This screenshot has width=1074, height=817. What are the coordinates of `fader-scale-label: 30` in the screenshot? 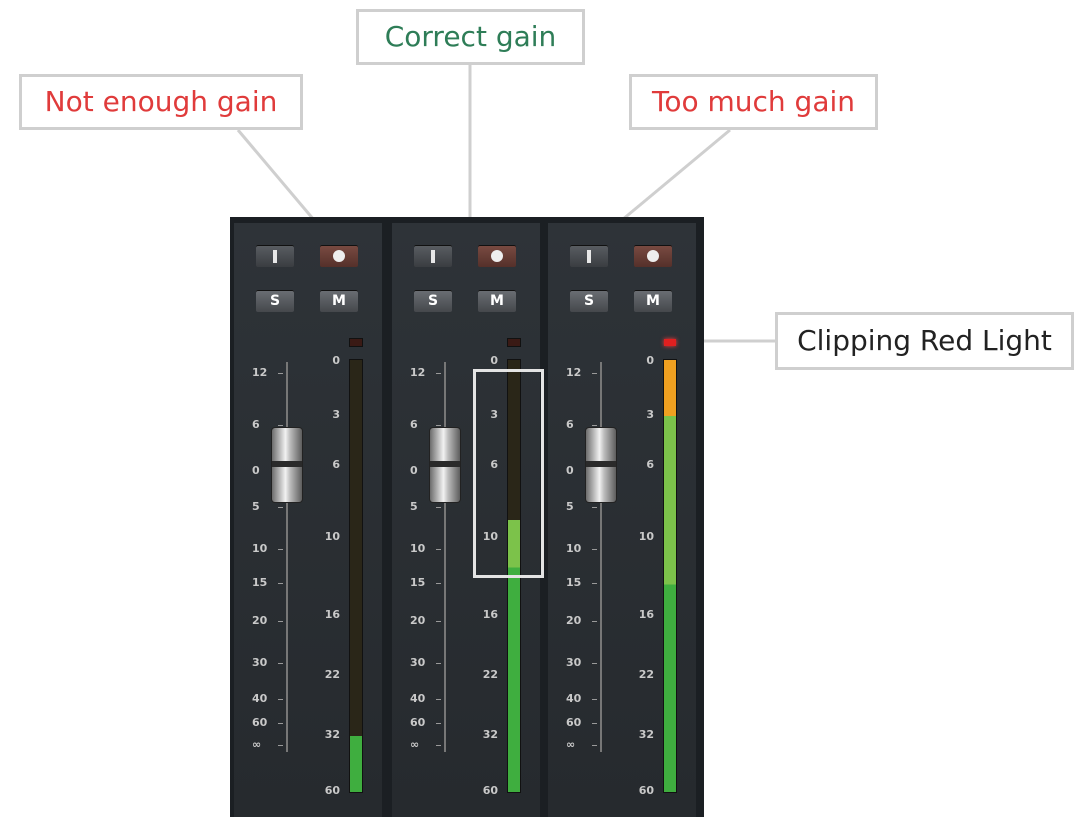 It's located at (418, 662).